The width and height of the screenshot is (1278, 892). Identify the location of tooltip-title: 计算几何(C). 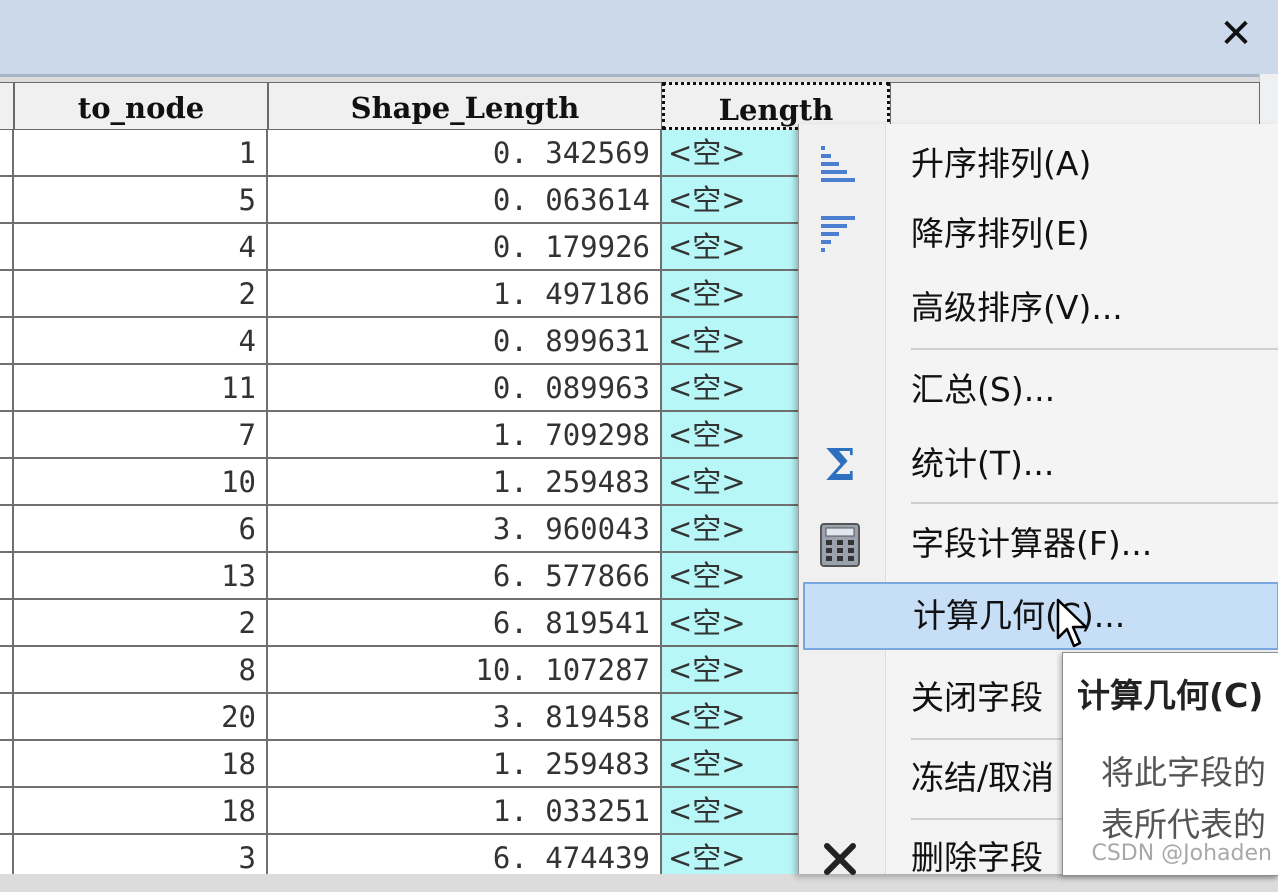
(1170, 695).